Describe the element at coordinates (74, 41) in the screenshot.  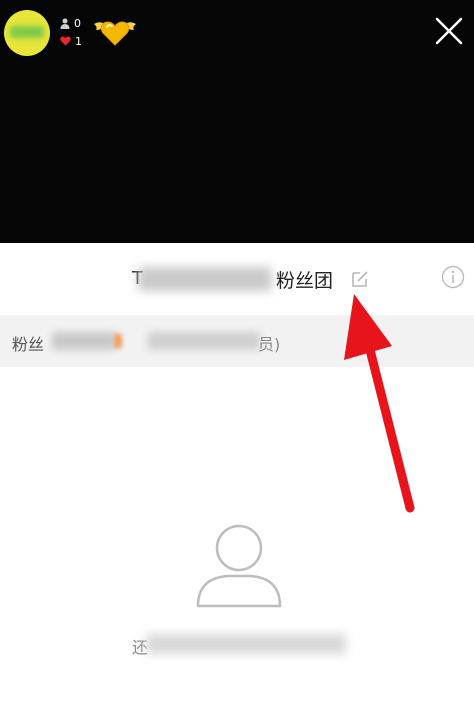
I see `likes-stat: 1` at that location.